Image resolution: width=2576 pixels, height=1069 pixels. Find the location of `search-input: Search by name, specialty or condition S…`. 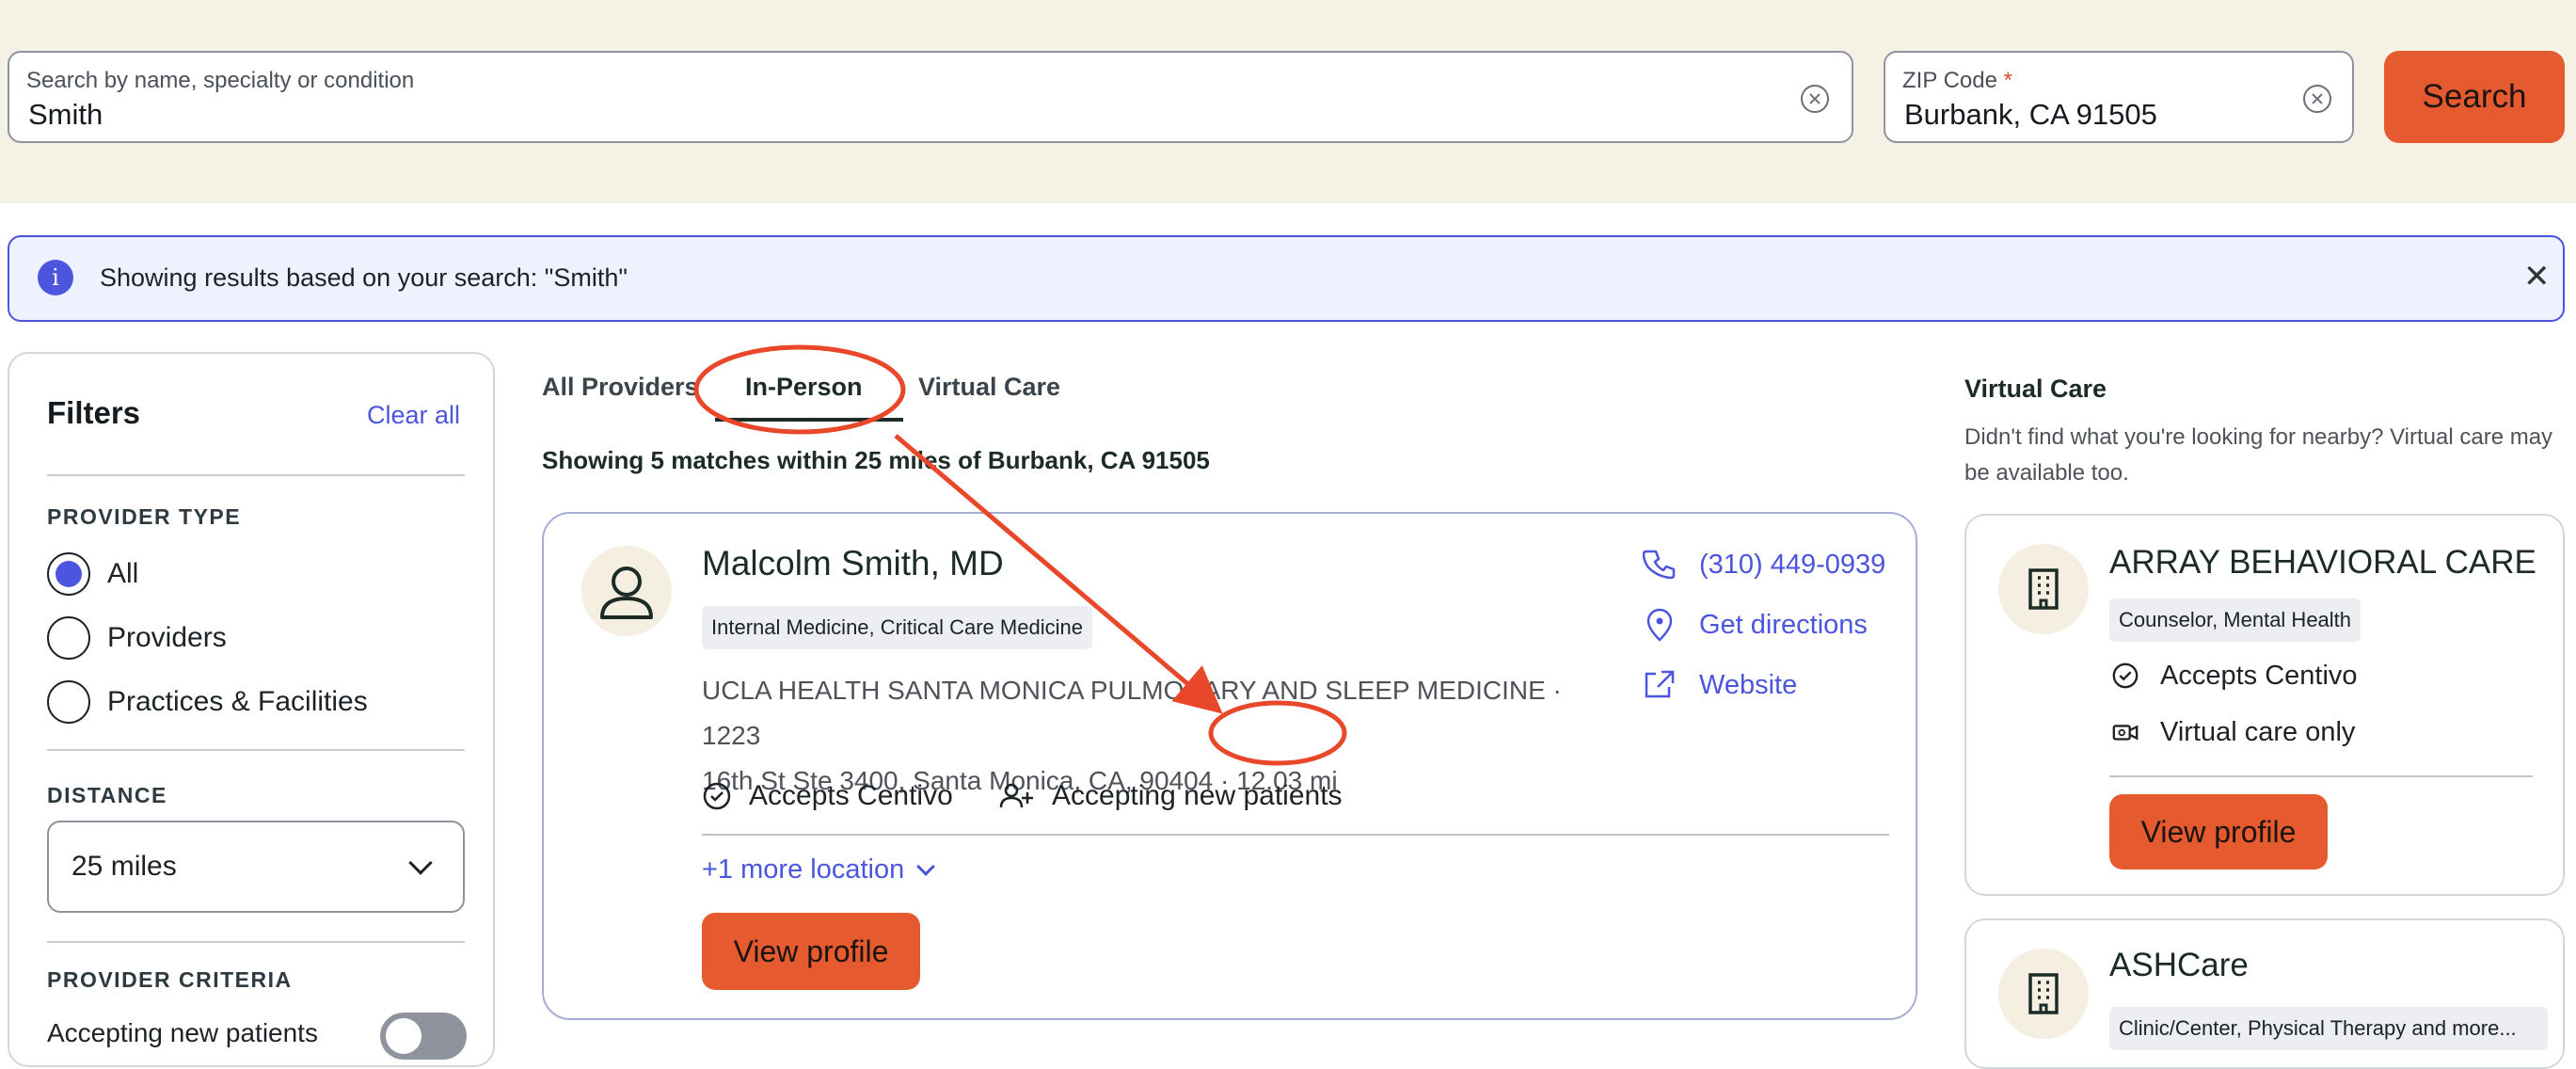

search-input: Search by name, specialty or condition S… is located at coordinates (931, 97).